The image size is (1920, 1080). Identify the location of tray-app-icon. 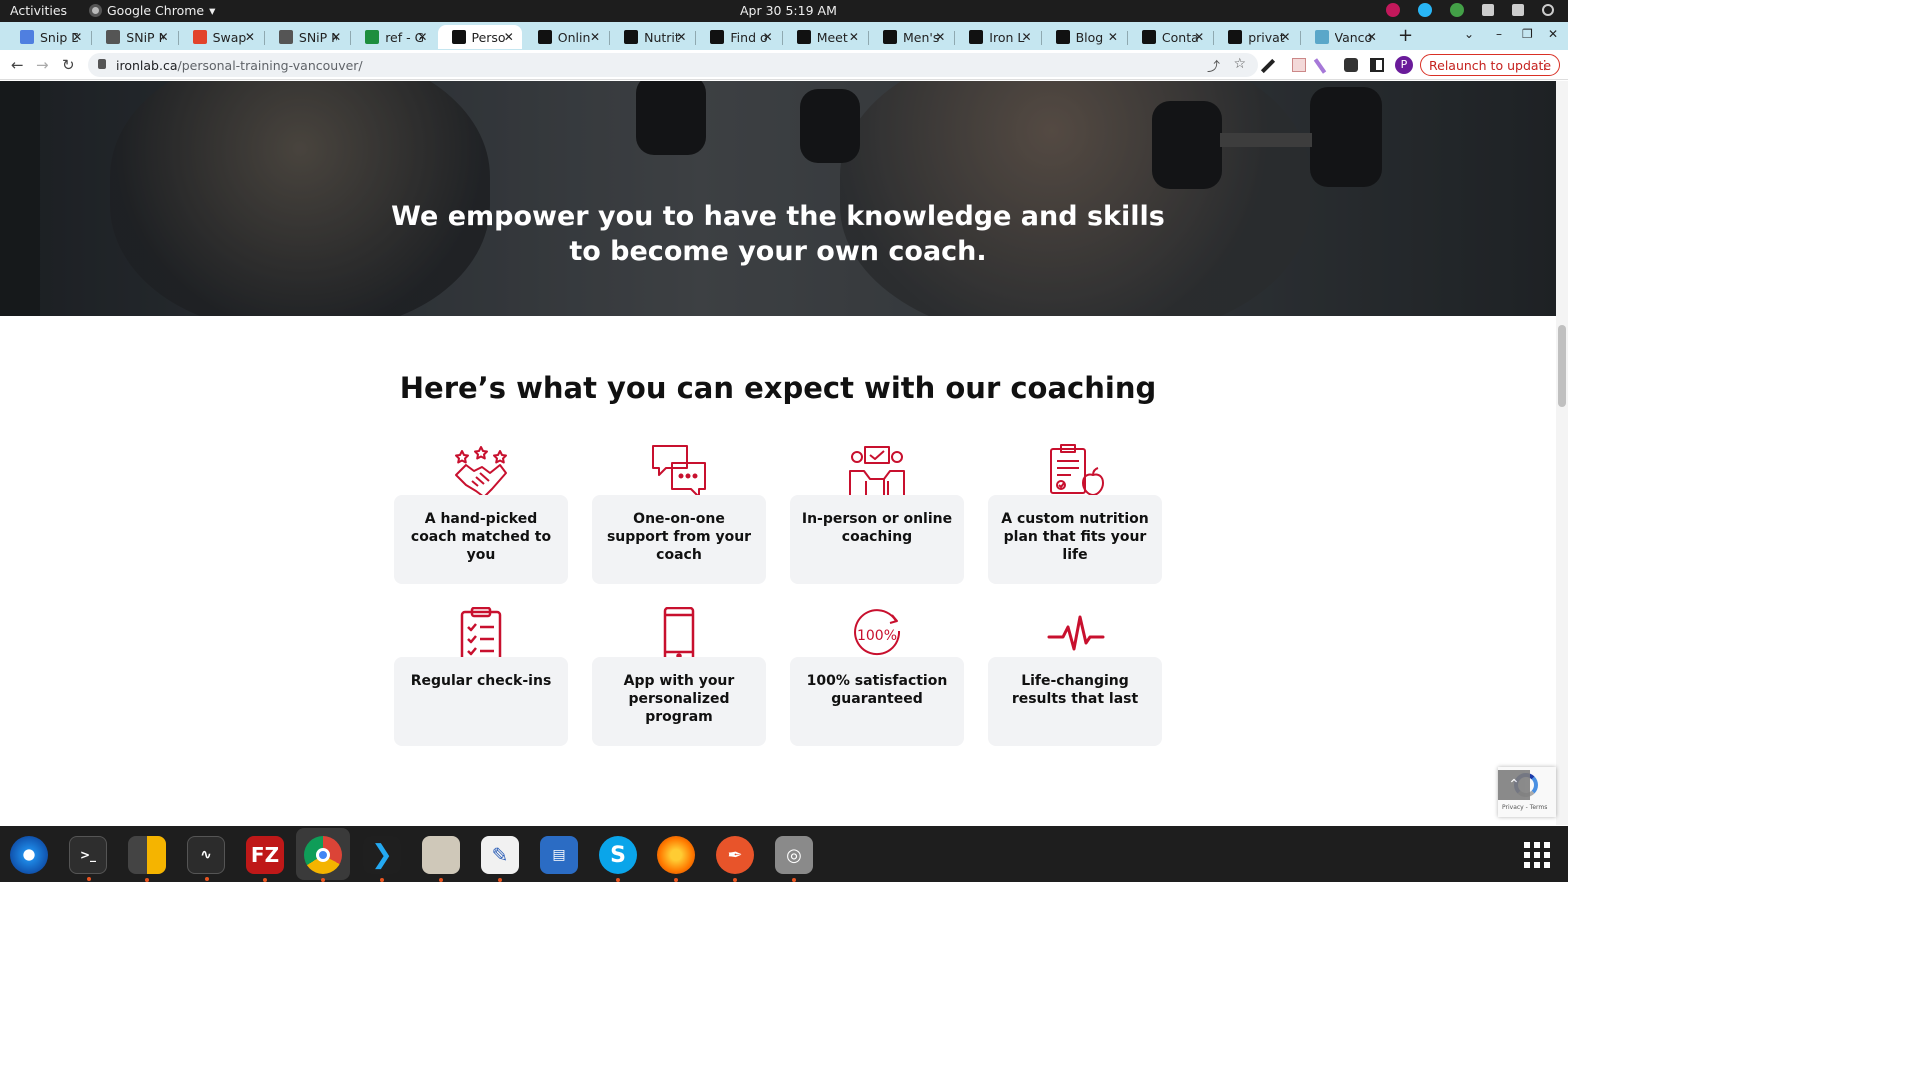
(1393, 10).